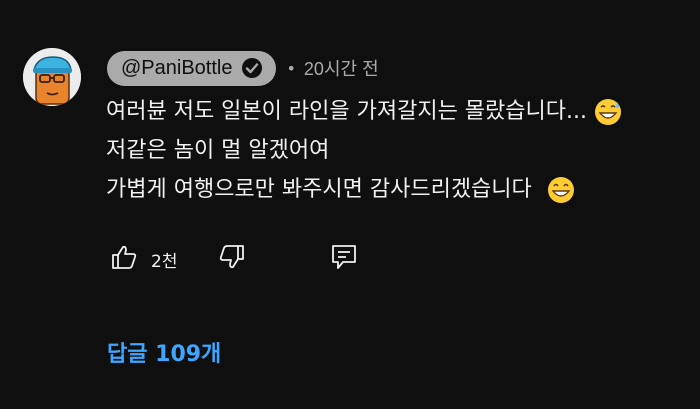  What do you see at coordinates (608, 112) in the screenshot?
I see `grinning-sweat-emoji` at bounding box center [608, 112].